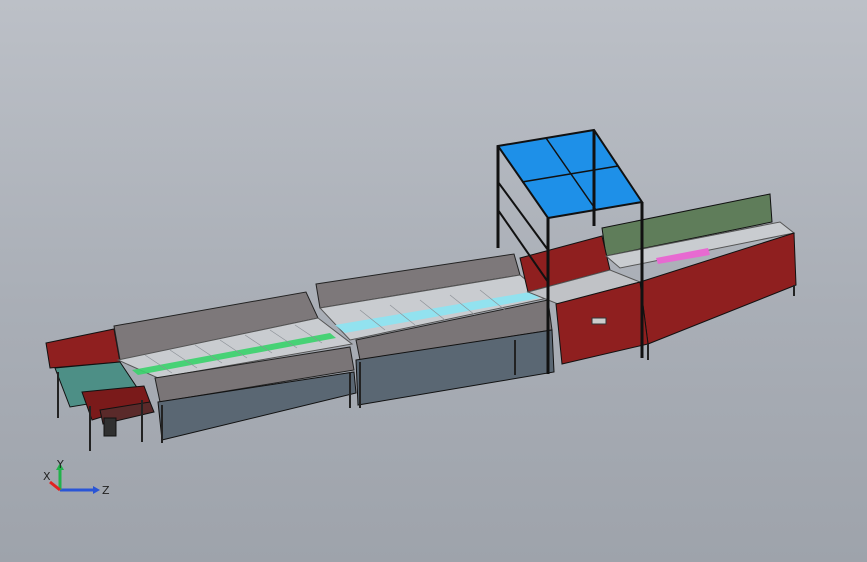  I want to click on y-axis-label: Y, so click(60, 465).